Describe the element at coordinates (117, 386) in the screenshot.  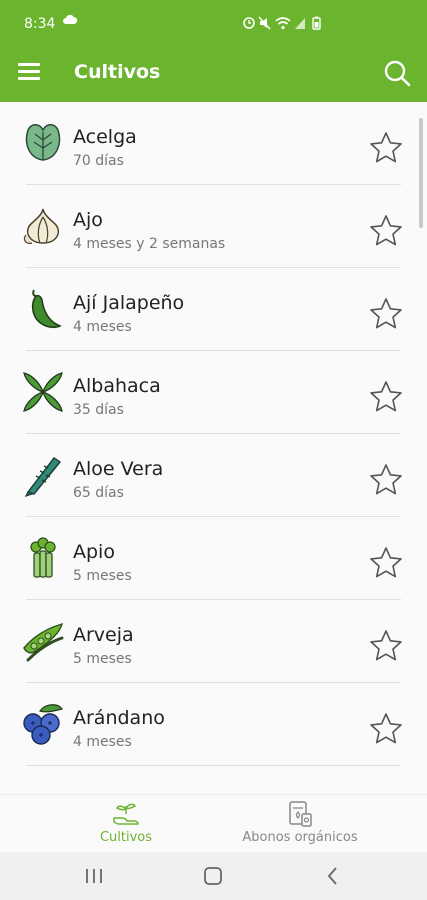
I see `crop-name: Albahaca` at that location.